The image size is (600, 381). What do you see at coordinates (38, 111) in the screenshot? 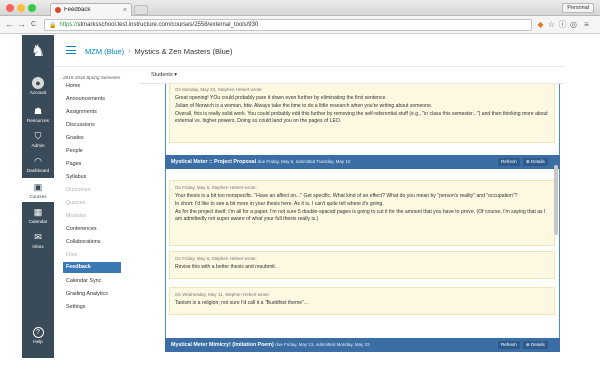
I see `resources-icon: ☗` at bounding box center [38, 111].